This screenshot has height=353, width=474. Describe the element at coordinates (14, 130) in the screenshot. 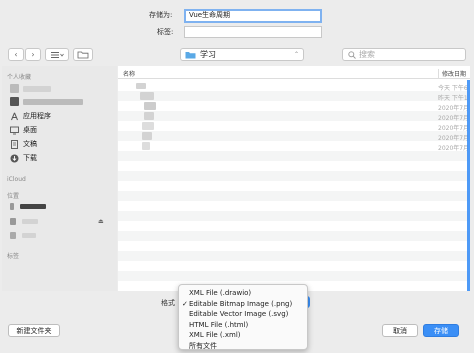

I see `desktop-icon` at that location.